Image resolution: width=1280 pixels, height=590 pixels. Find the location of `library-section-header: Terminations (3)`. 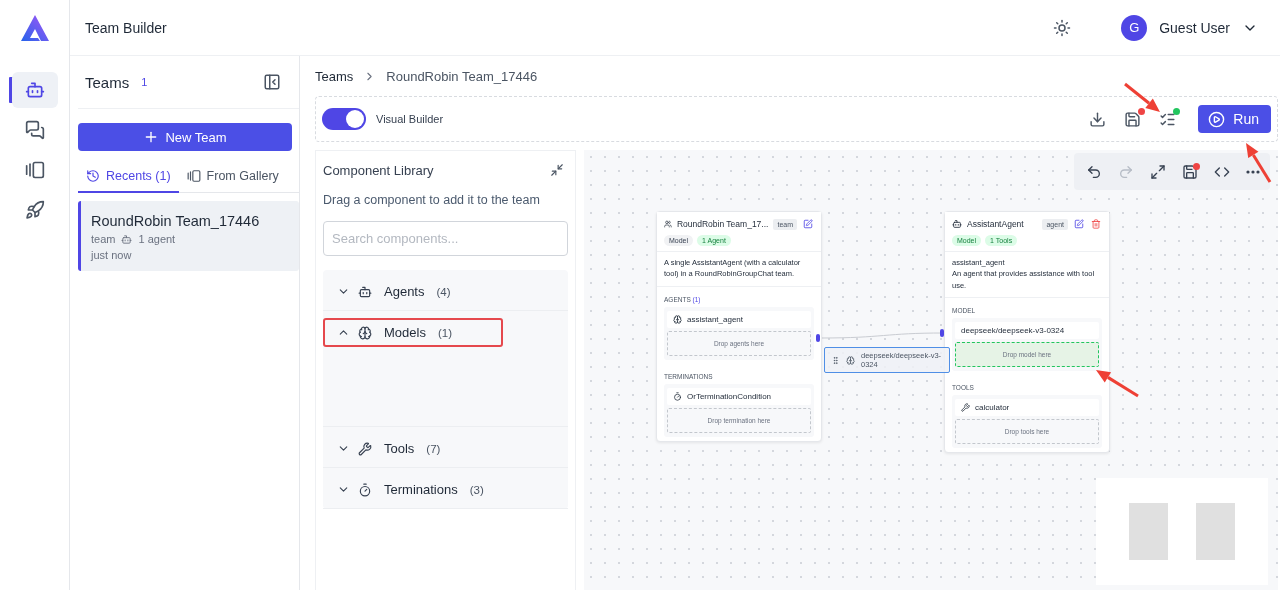

library-section-header: Terminations (3) is located at coordinates (409, 489).